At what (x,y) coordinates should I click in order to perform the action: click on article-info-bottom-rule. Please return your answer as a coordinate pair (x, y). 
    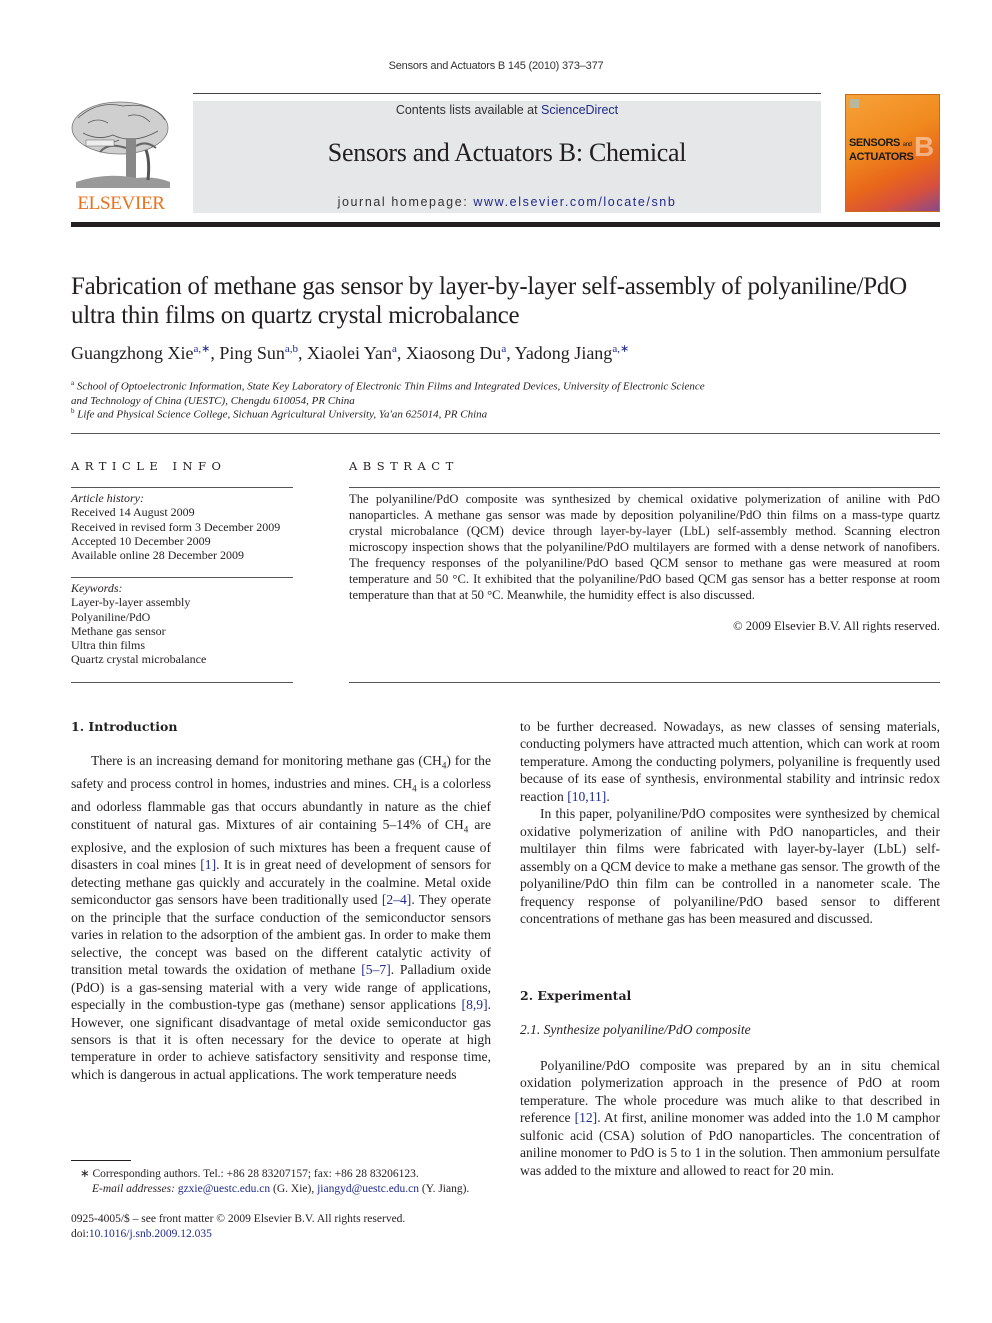
    Looking at the image, I should click on (182, 682).